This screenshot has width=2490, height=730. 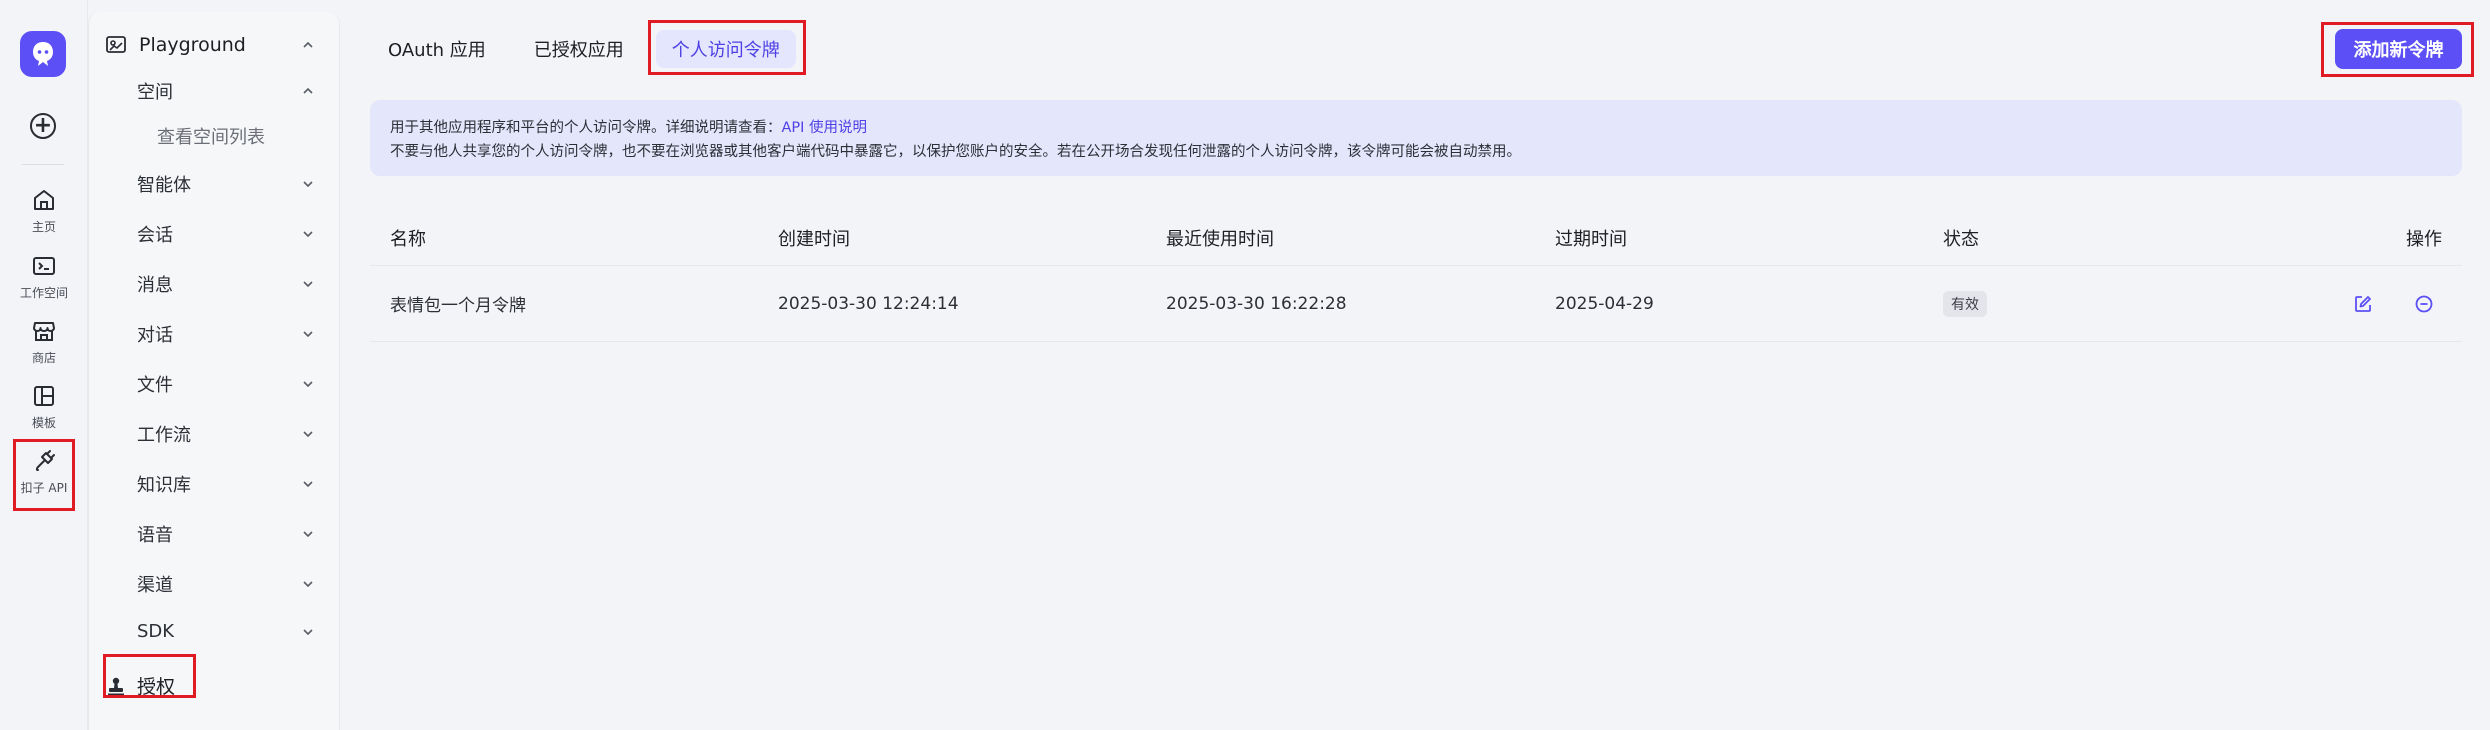 What do you see at coordinates (233, 434) in the screenshot?
I see `sidebar-item: 工作流` at bounding box center [233, 434].